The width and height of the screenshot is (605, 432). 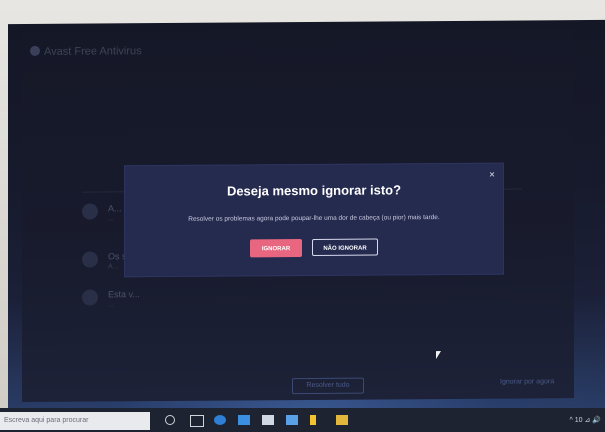 What do you see at coordinates (527, 381) in the screenshot?
I see `ignore-for-now-link: Ignorar por agora` at bounding box center [527, 381].